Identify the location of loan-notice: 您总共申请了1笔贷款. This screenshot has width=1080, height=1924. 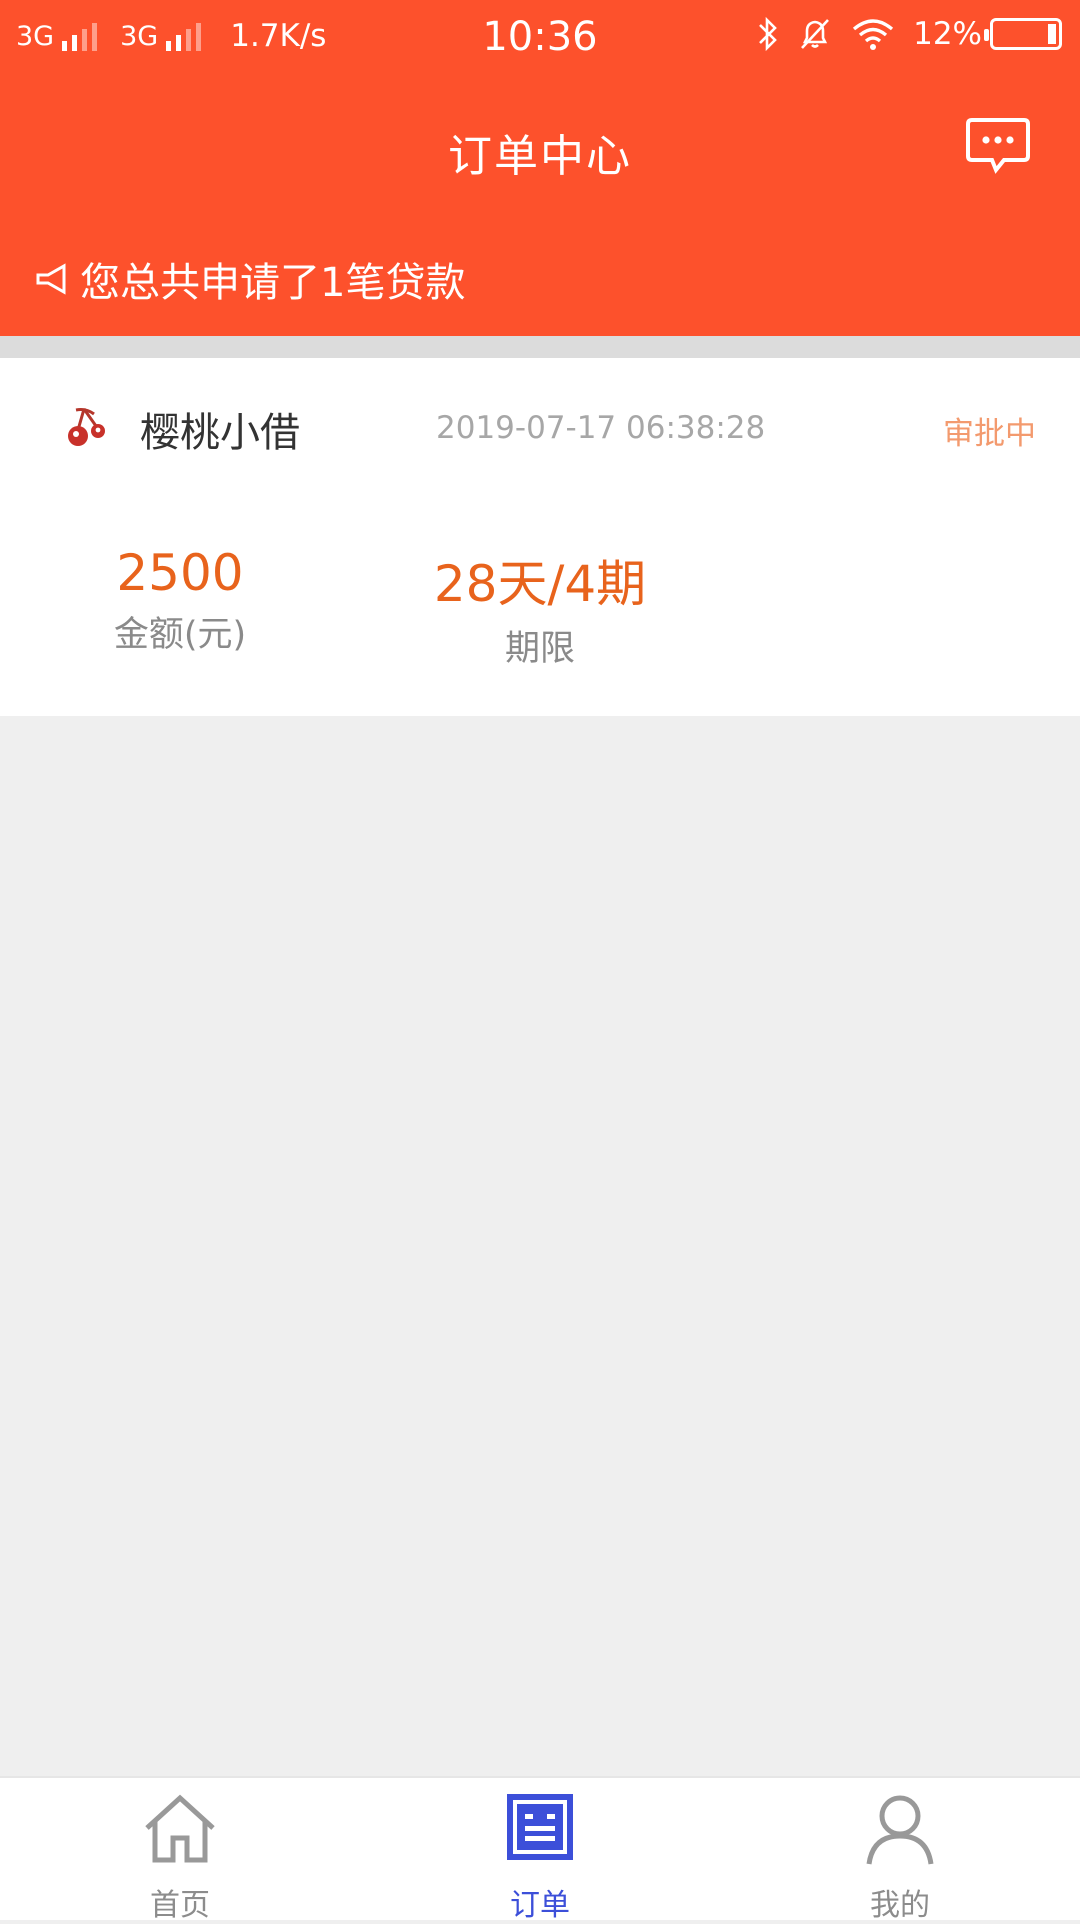
(249, 279).